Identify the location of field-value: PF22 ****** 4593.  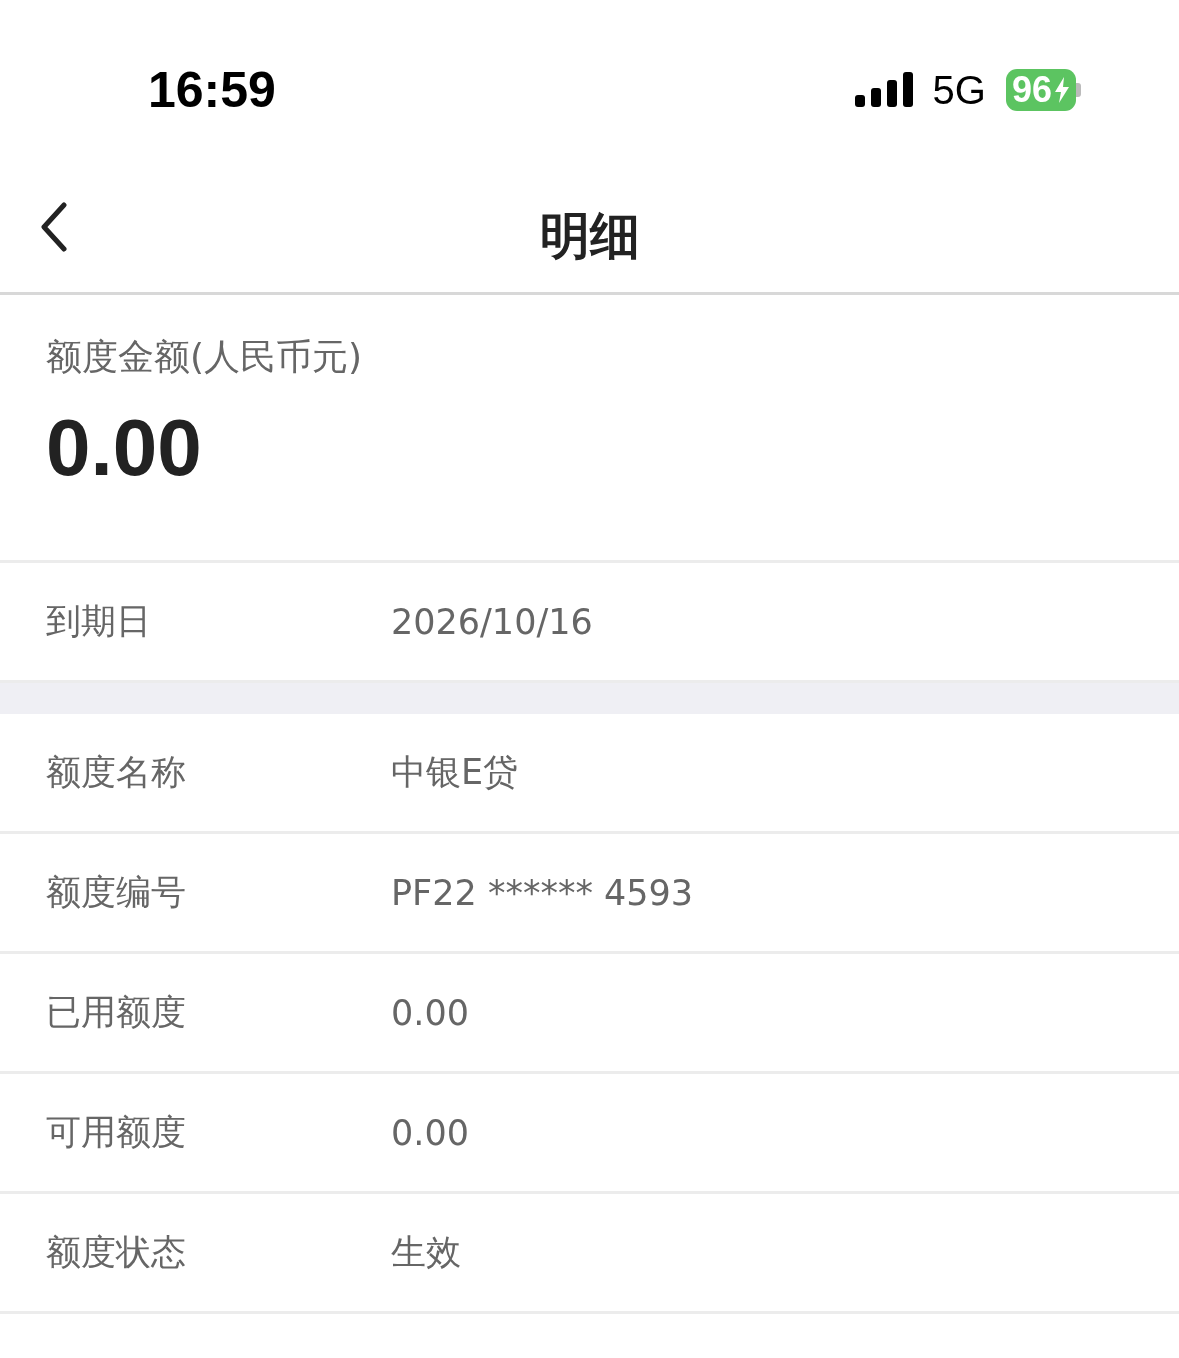
(542, 892).